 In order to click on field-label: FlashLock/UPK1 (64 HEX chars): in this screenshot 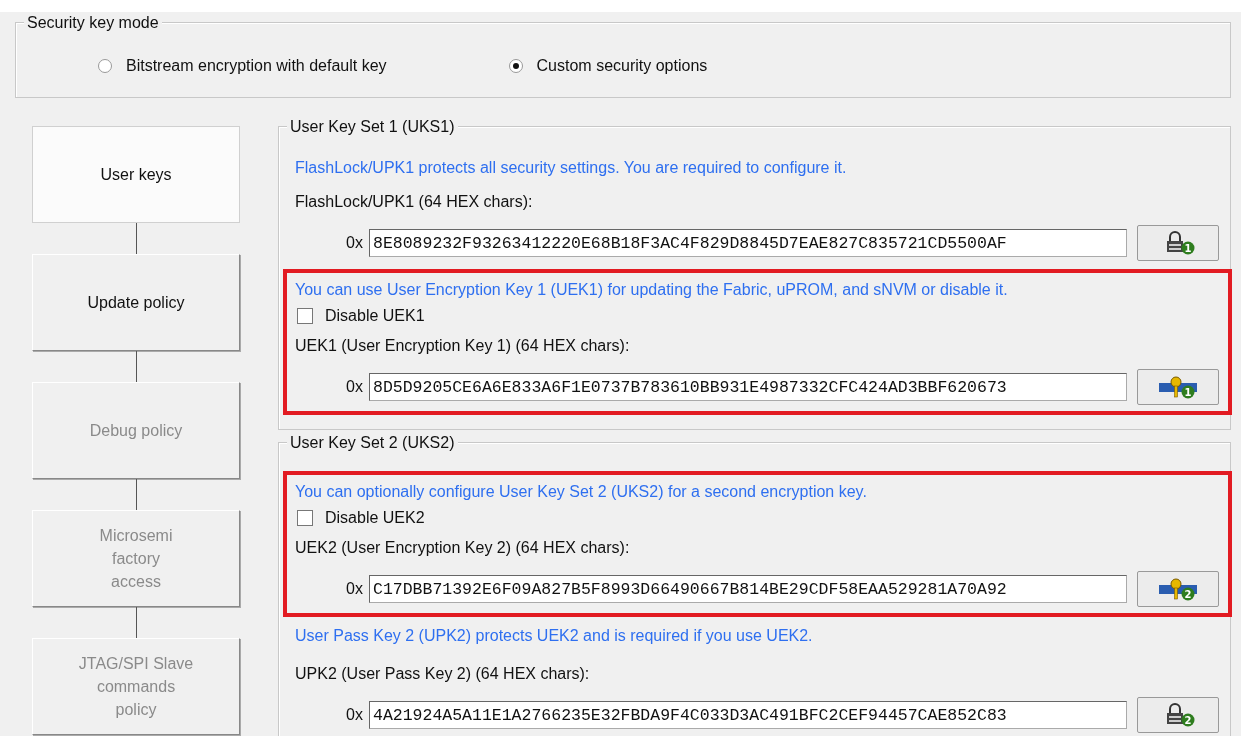, I will do `click(414, 202)`.